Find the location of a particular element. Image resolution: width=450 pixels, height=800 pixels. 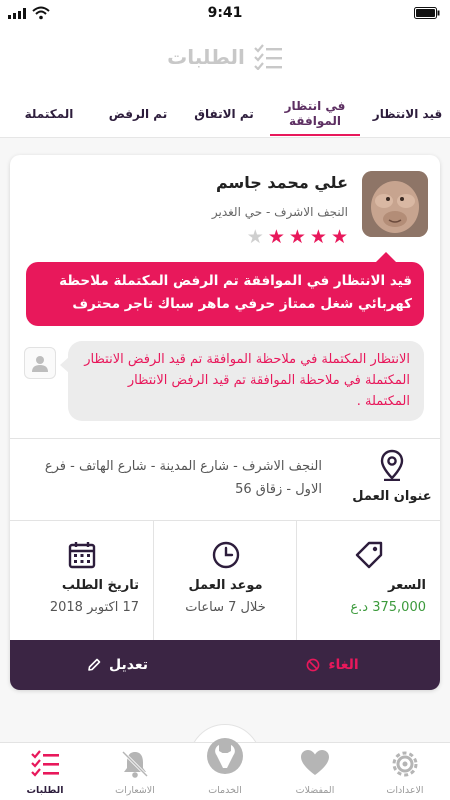

app-header: الطلبات is located at coordinates (225, 58).